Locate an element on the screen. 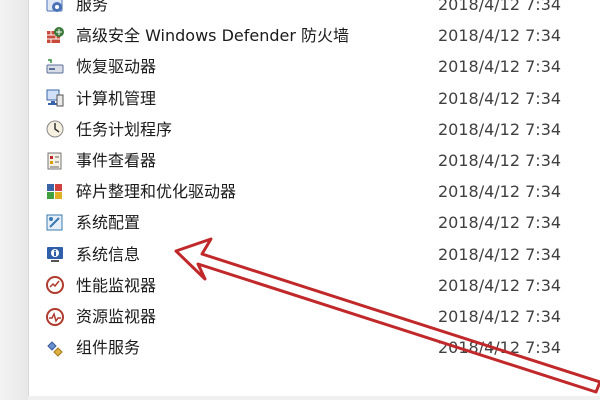  resource-monitor-icon is located at coordinates (55, 317).